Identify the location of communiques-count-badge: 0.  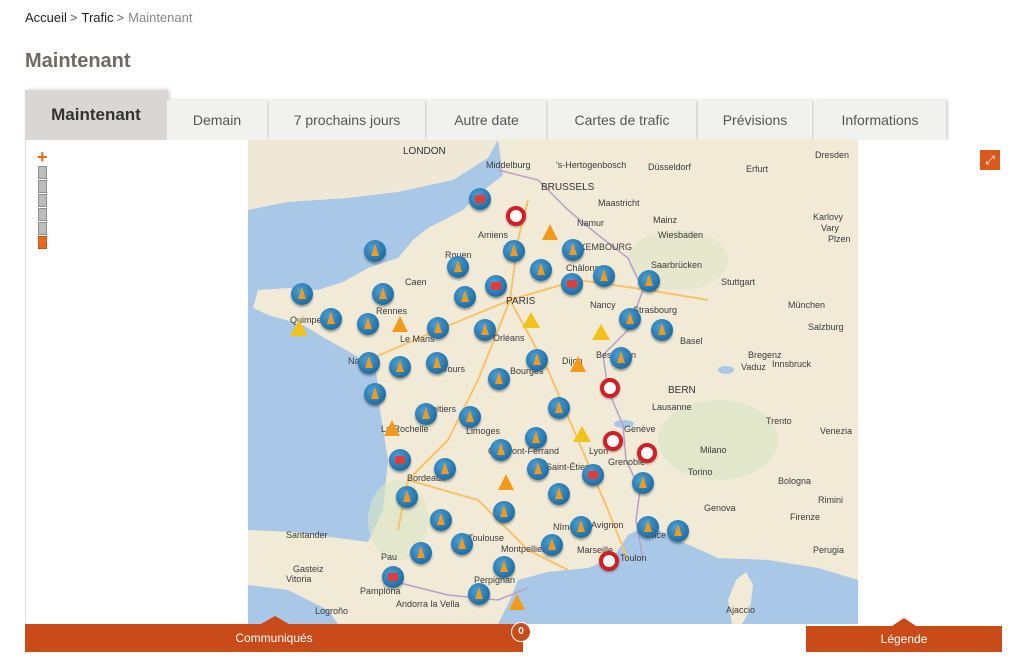
(521, 632).